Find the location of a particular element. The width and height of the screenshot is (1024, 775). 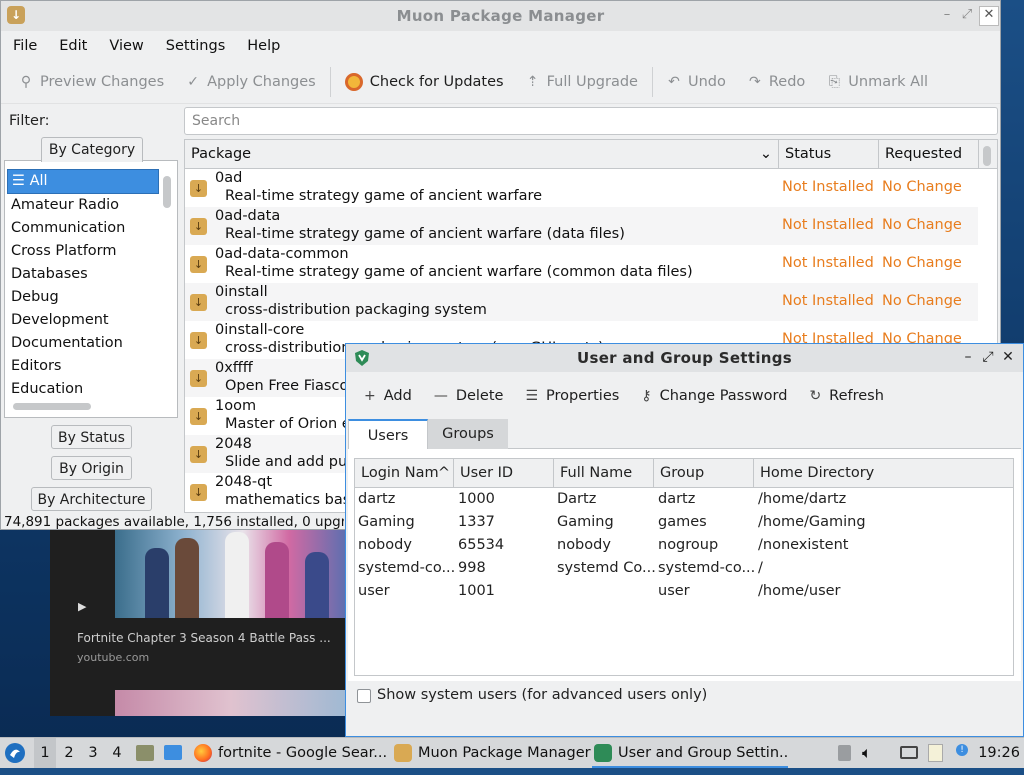

column-header-home-directory: Home Directory is located at coordinates (883, 473).